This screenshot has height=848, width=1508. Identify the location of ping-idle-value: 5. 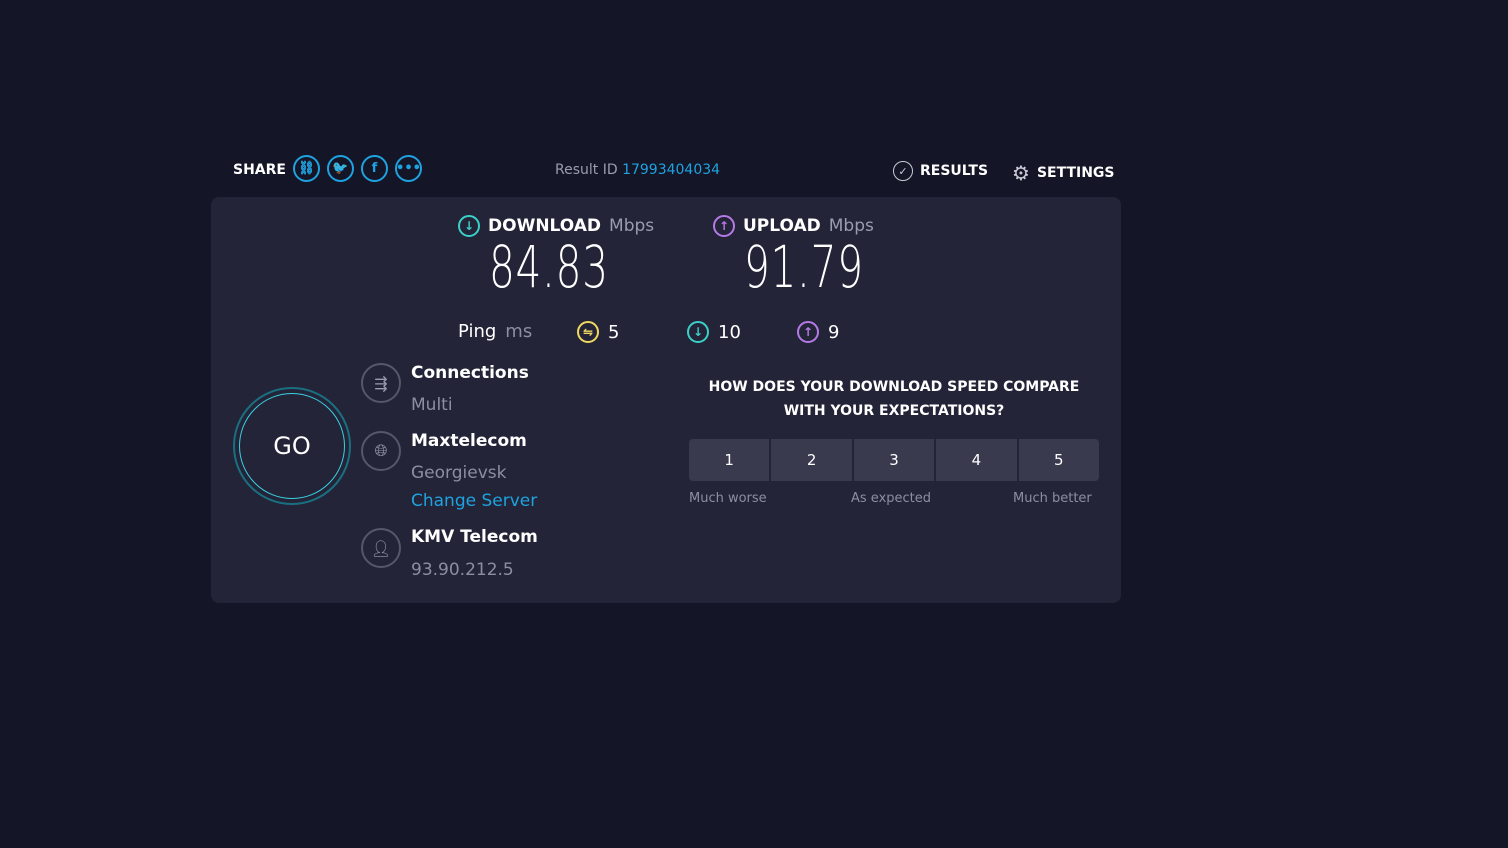
(614, 332).